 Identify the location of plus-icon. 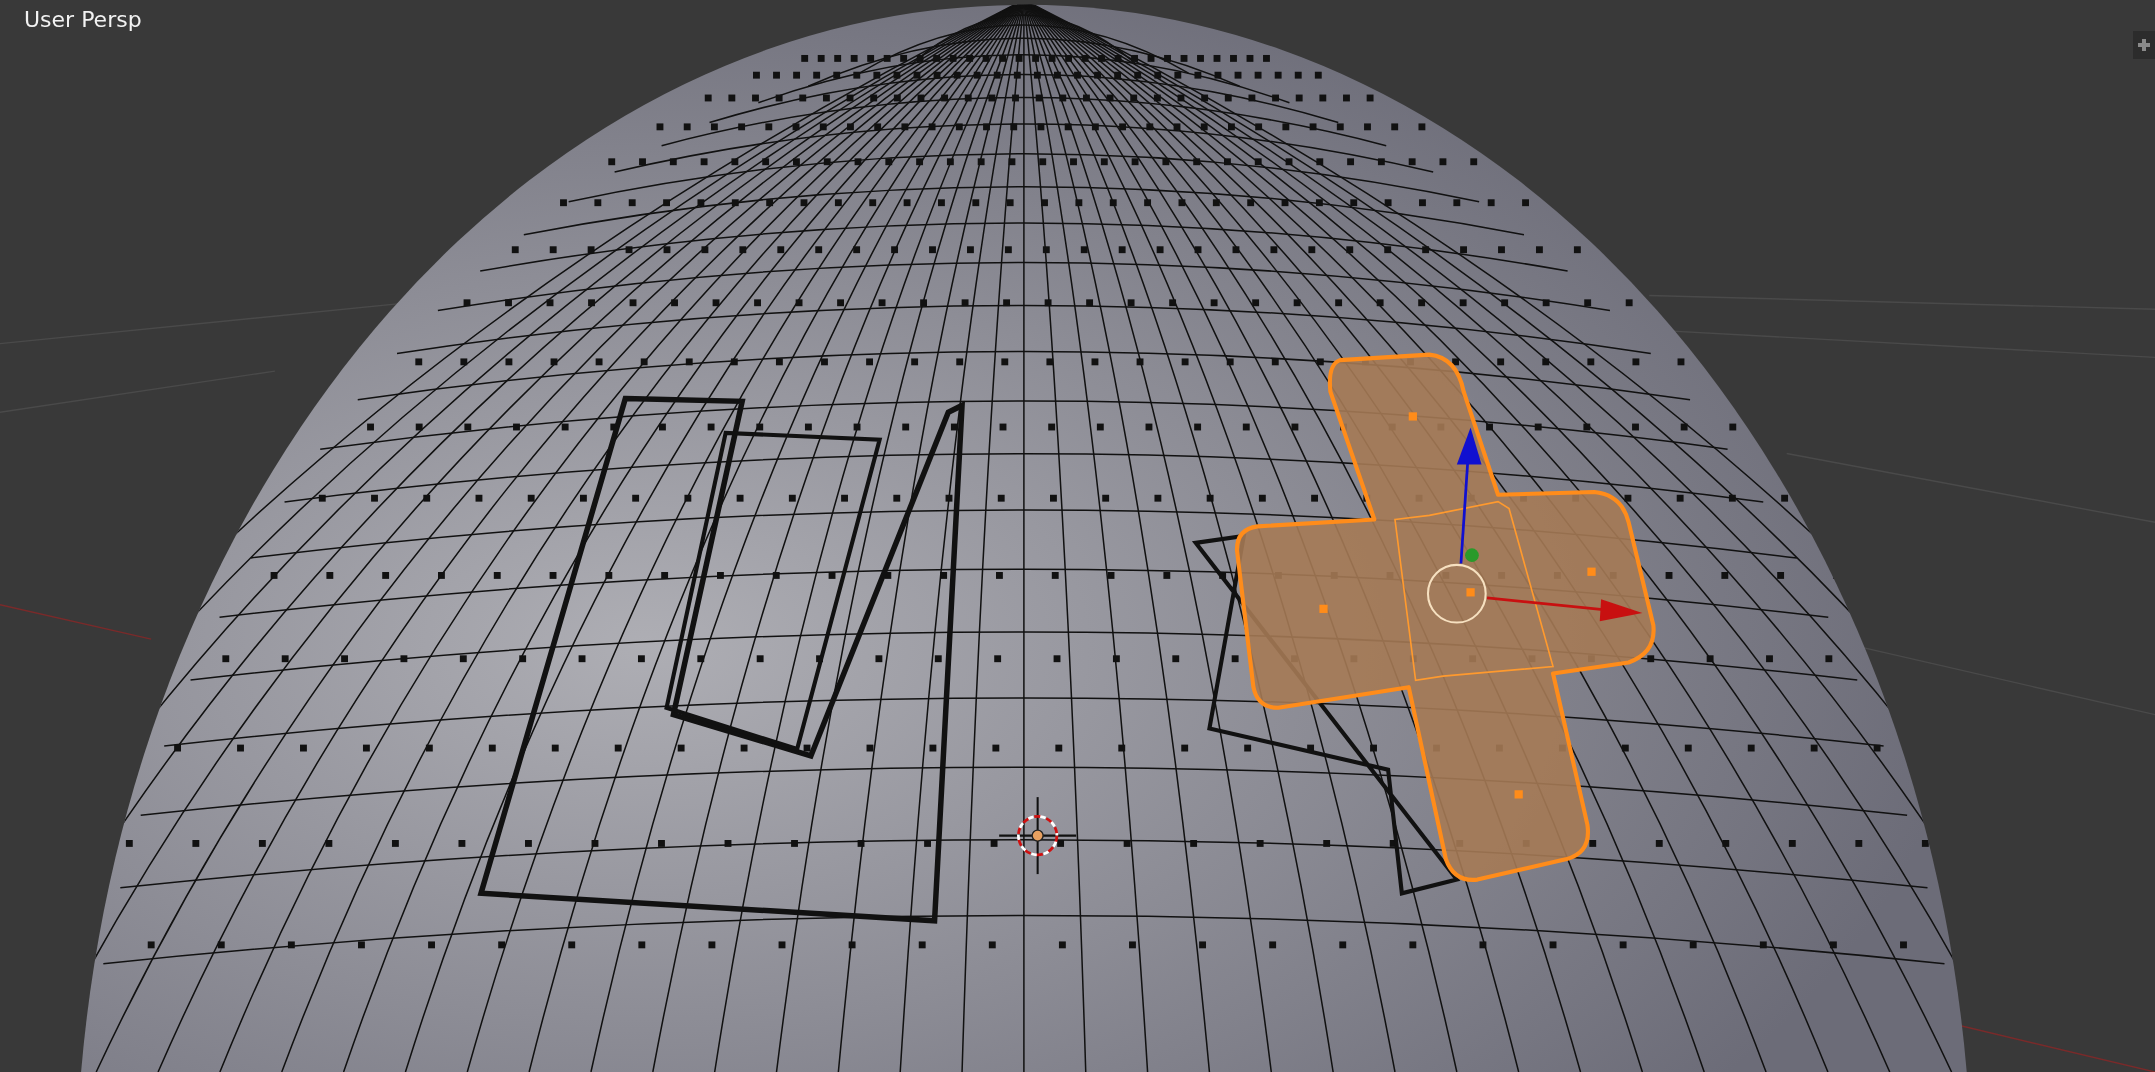
(2144, 45).